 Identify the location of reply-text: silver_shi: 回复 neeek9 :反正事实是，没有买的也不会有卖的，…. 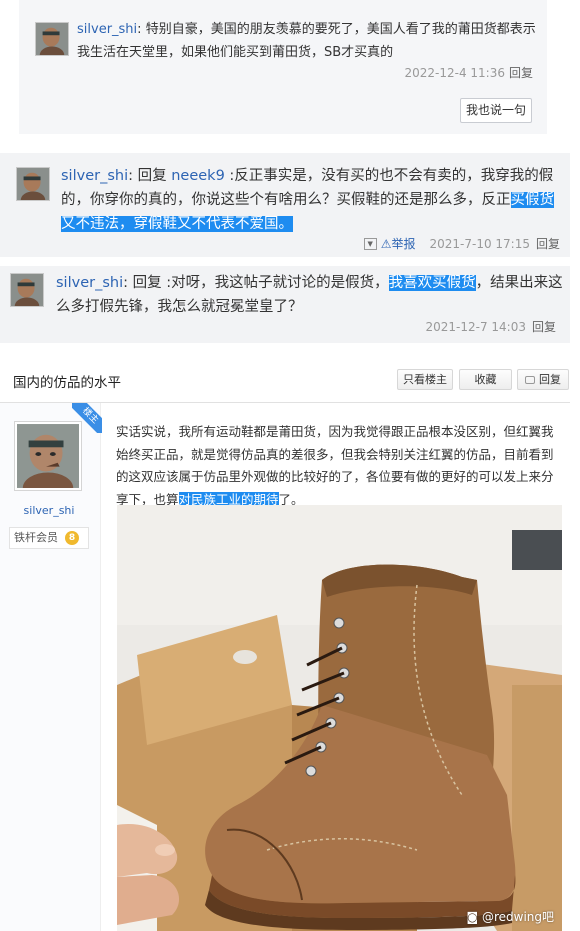
(307, 200).